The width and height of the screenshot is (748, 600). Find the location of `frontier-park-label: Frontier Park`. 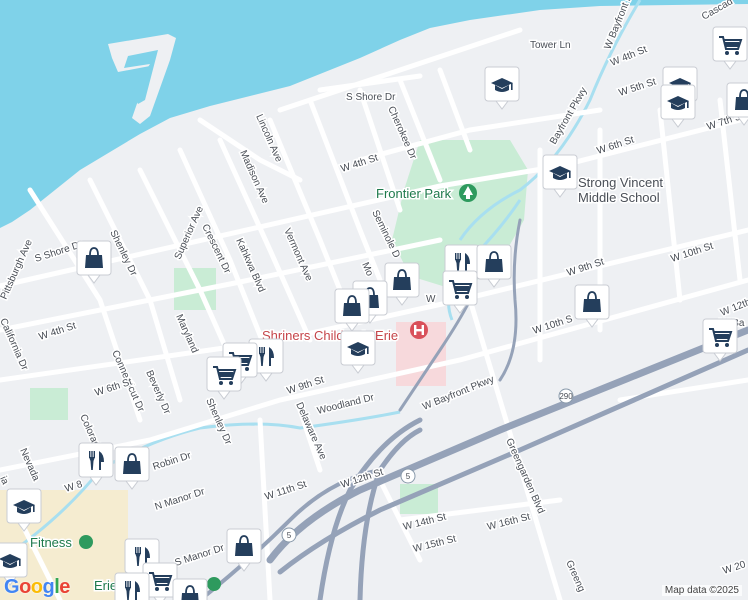

frontier-park-label: Frontier Park is located at coordinates (414, 193).